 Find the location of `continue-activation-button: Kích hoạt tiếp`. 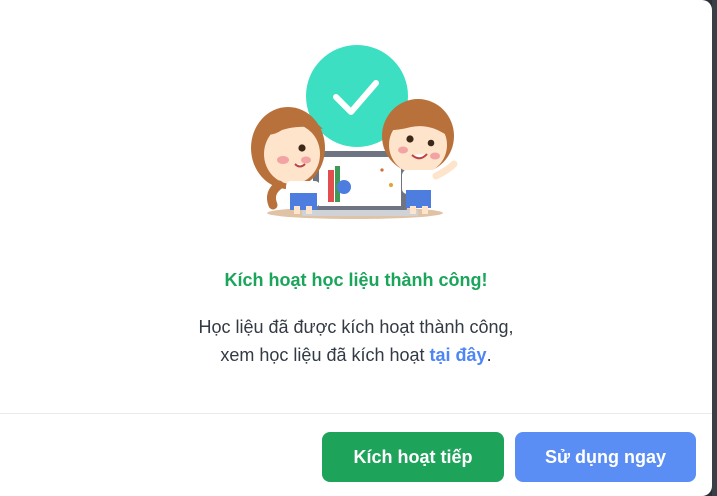

continue-activation-button: Kích hoạt tiếp is located at coordinates (413, 457).